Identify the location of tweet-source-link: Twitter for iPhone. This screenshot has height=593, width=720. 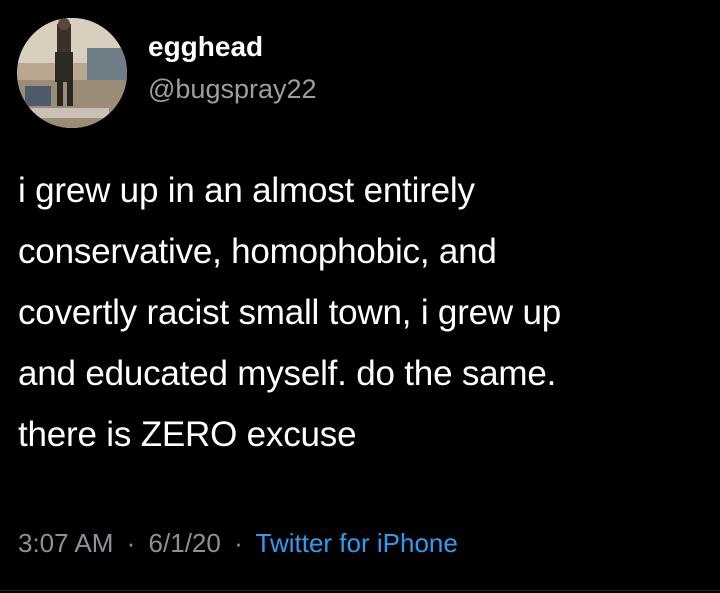
(357, 543).